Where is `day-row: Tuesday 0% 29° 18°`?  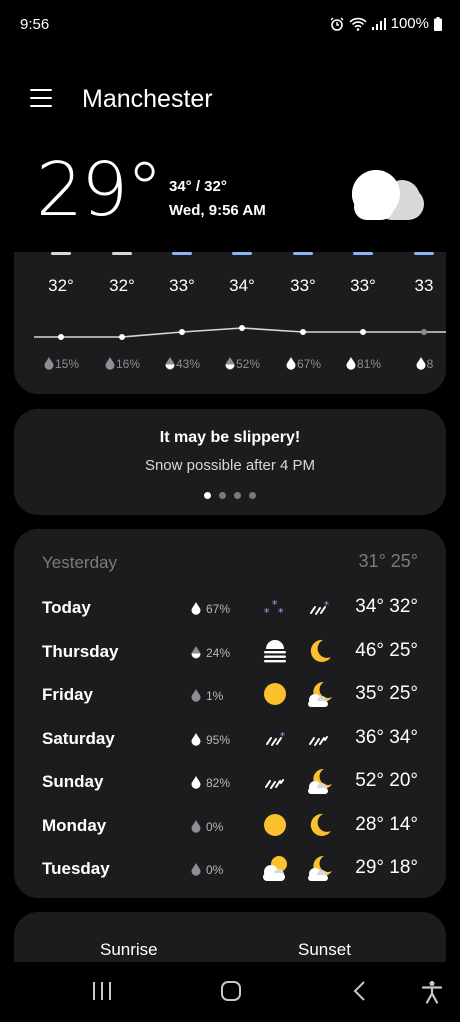
day-row: Tuesday 0% 29° 18° is located at coordinates (230, 873).